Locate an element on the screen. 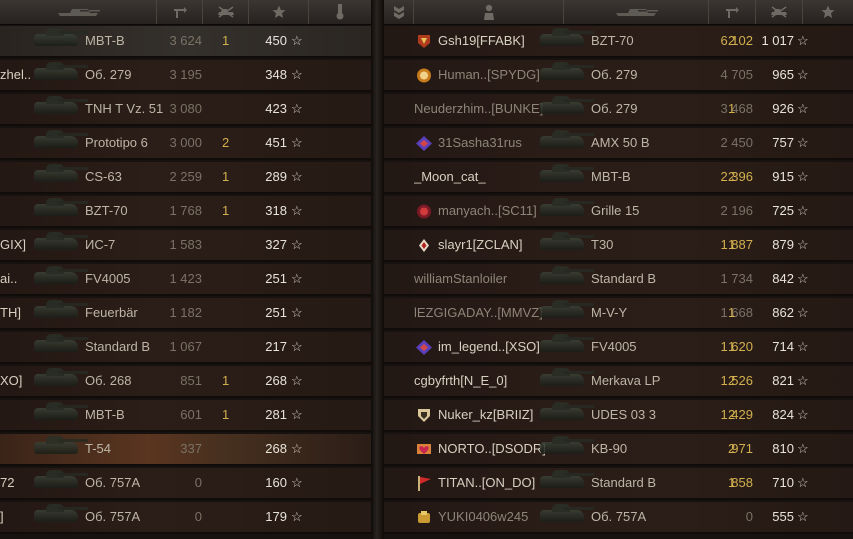 This screenshot has width=853, height=539. points-value: 289 is located at coordinates (276, 176).